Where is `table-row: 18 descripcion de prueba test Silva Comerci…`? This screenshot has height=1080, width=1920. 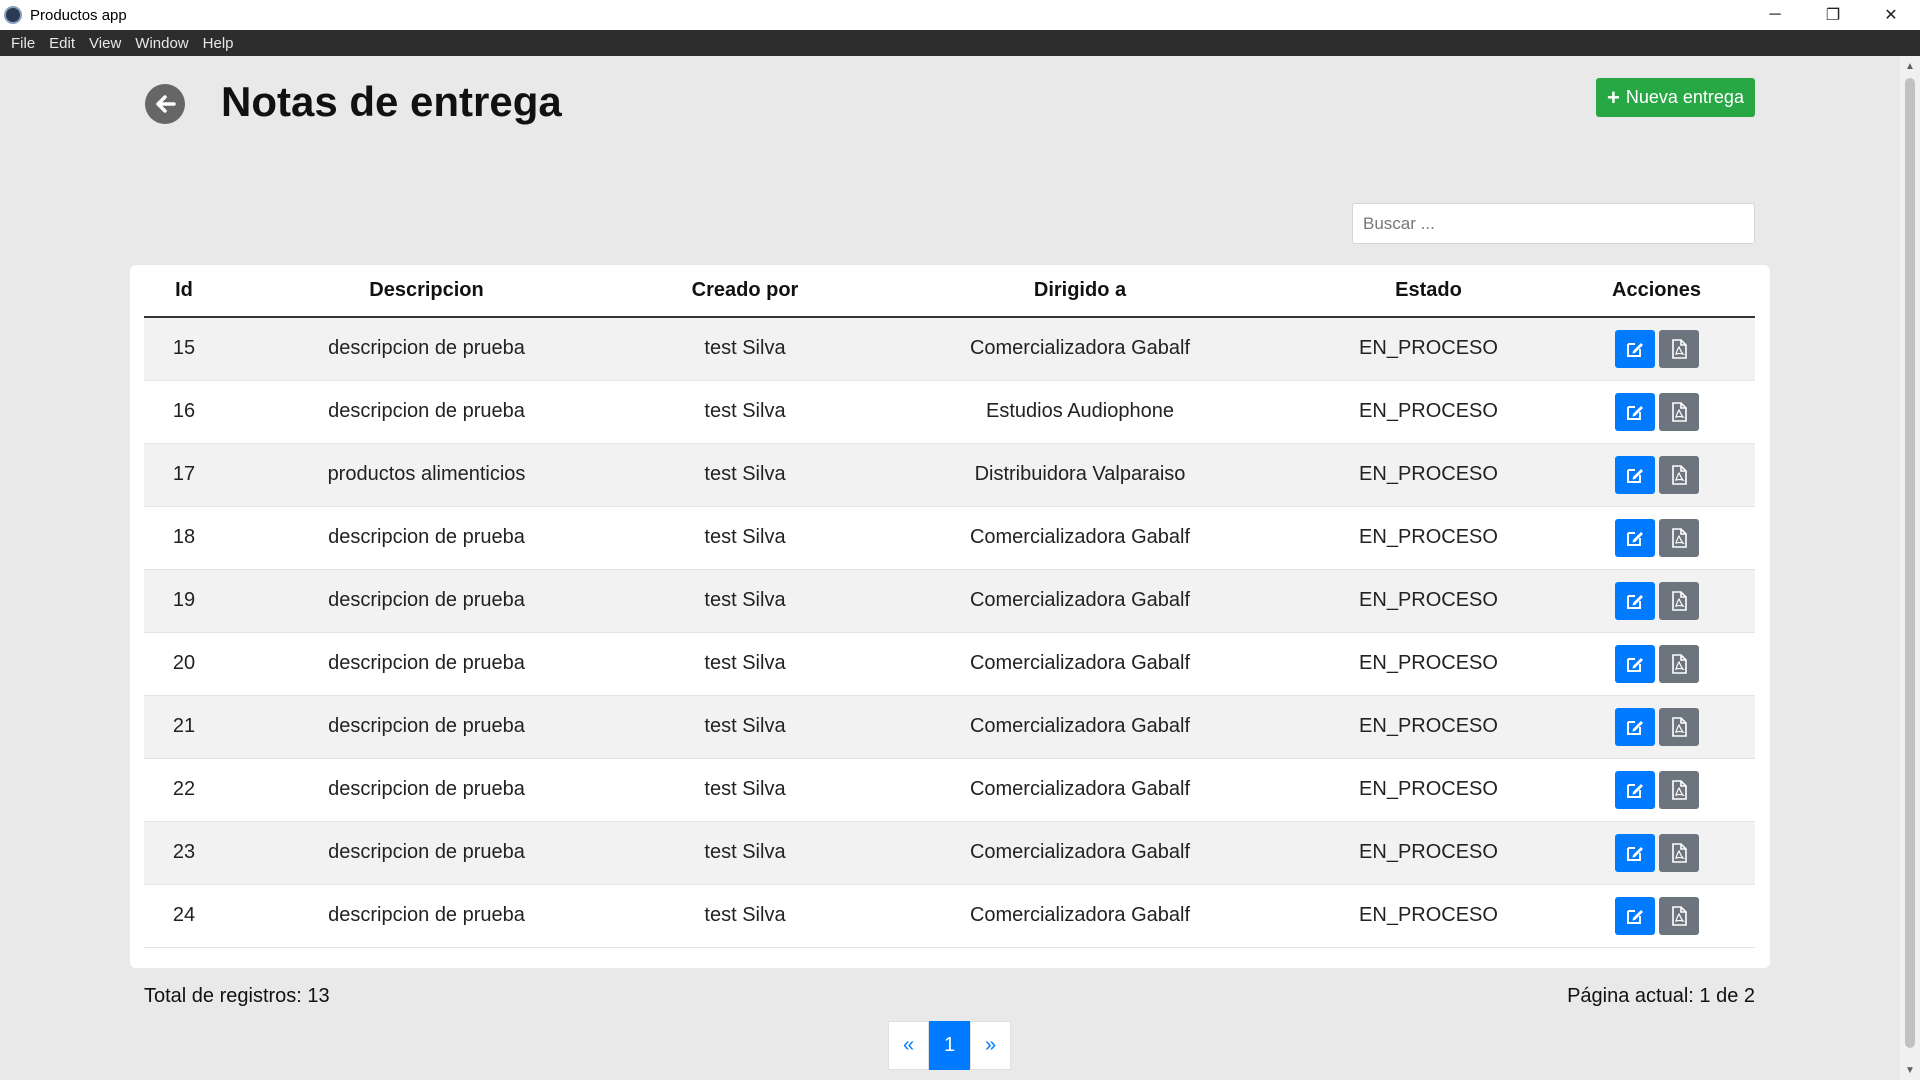 table-row: 18 descripcion de prueba test Silva Comerci… is located at coordinates (949, 538).